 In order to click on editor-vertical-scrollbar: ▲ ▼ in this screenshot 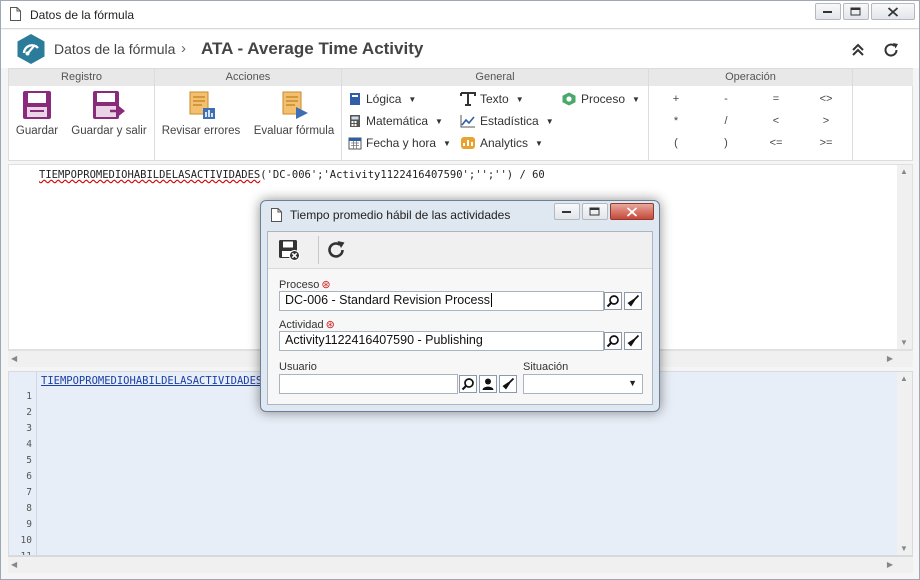, I will do `click(904, 257)`.